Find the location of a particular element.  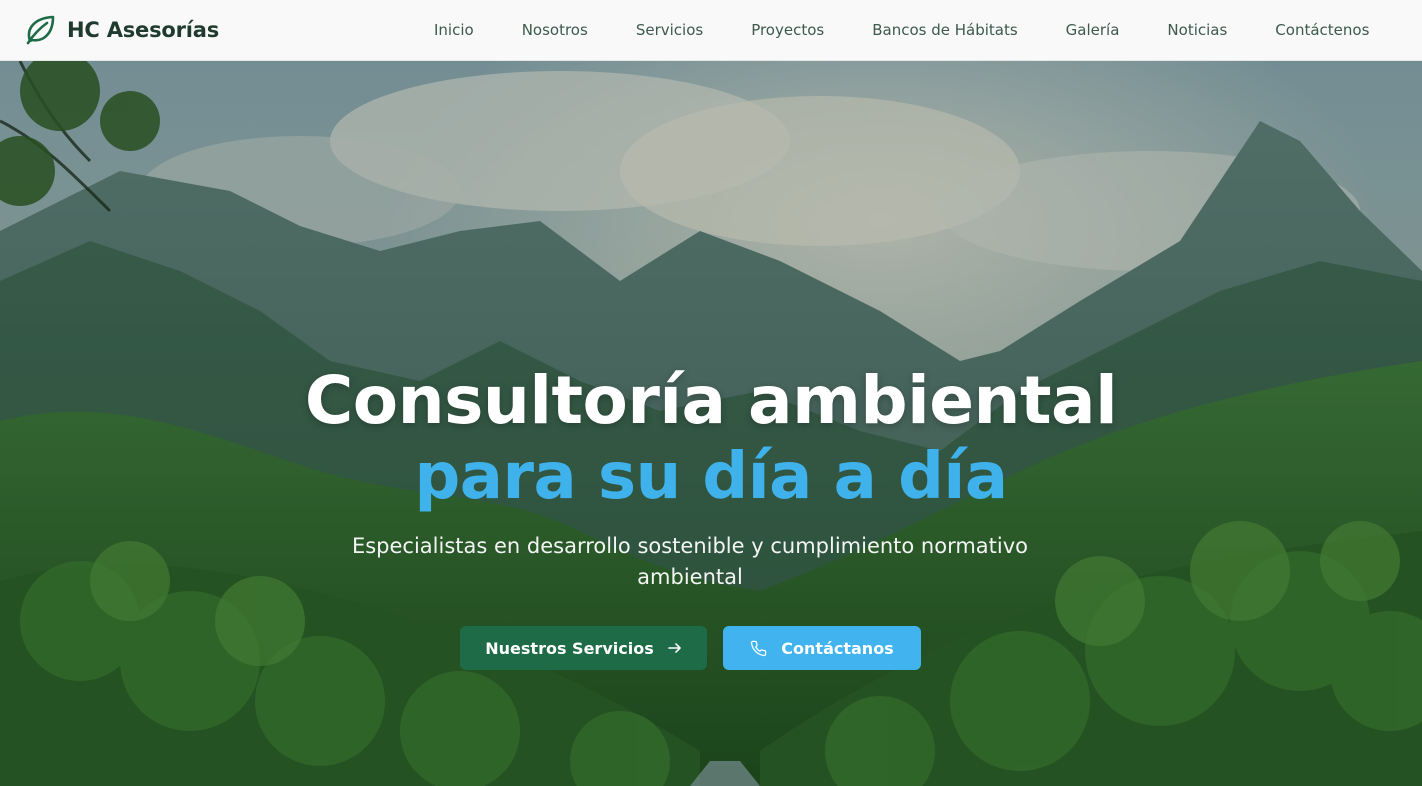

nav-item-nosotros: Nosotros is located at coordinates (555, 30).